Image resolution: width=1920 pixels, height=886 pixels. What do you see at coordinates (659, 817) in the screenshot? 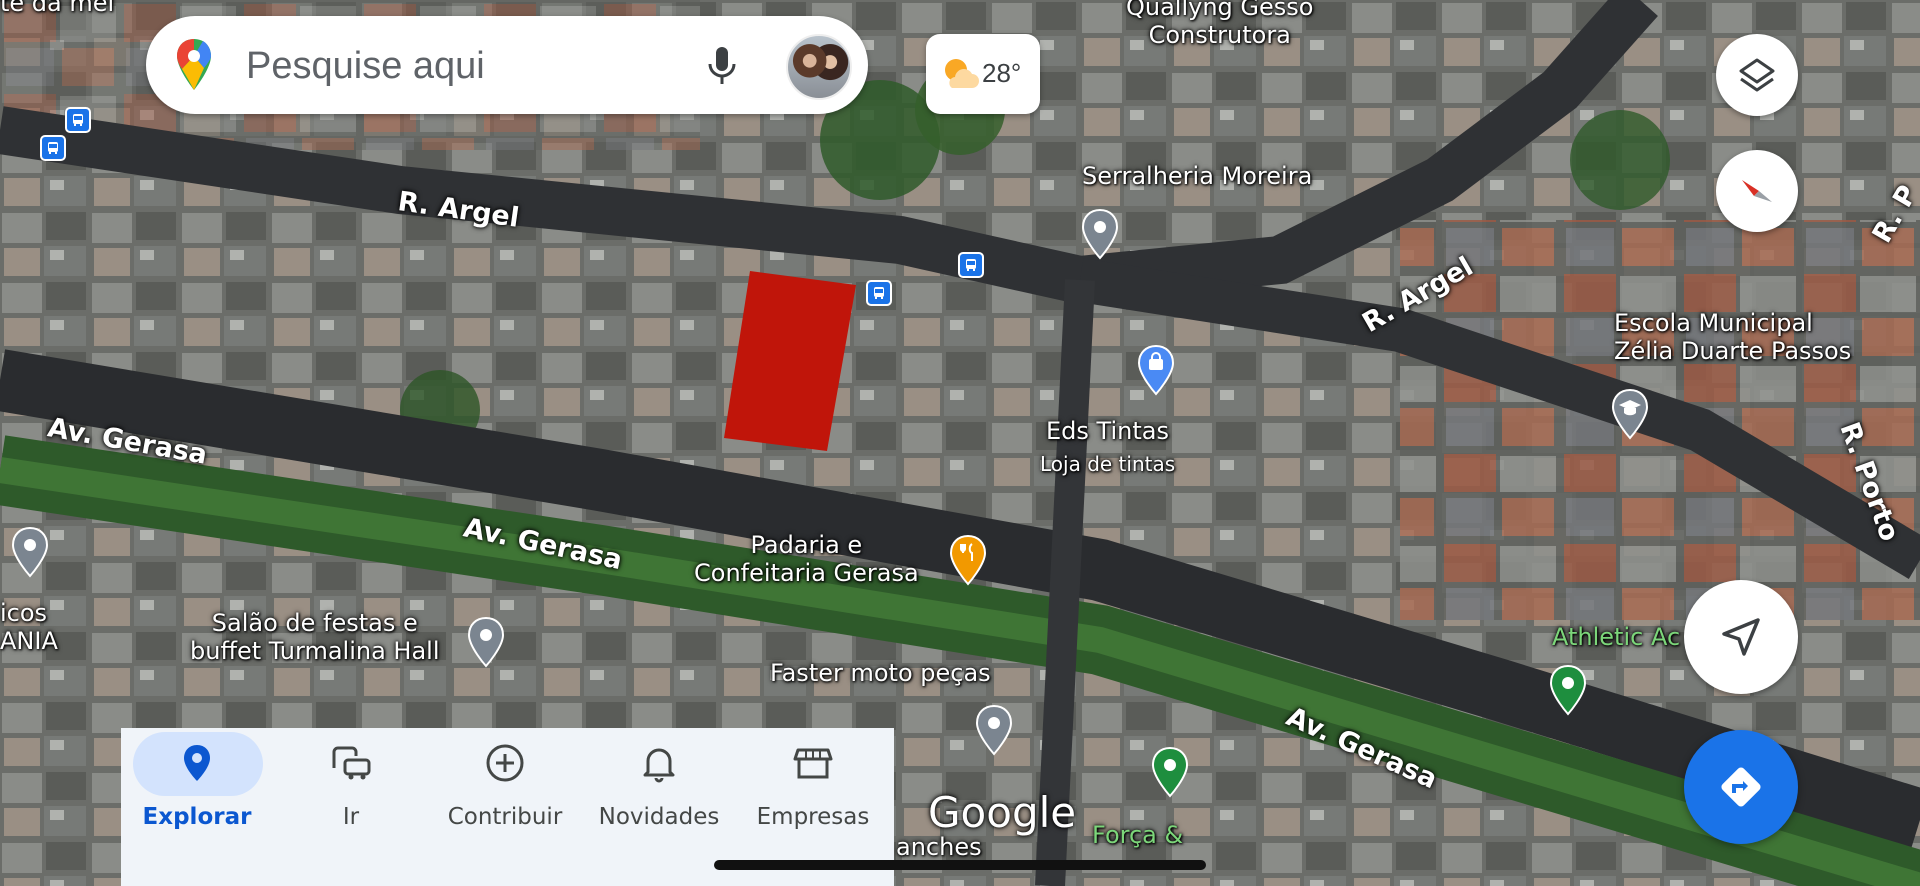
I see `nav-label: Novidades` at bounding box center [659, 817].